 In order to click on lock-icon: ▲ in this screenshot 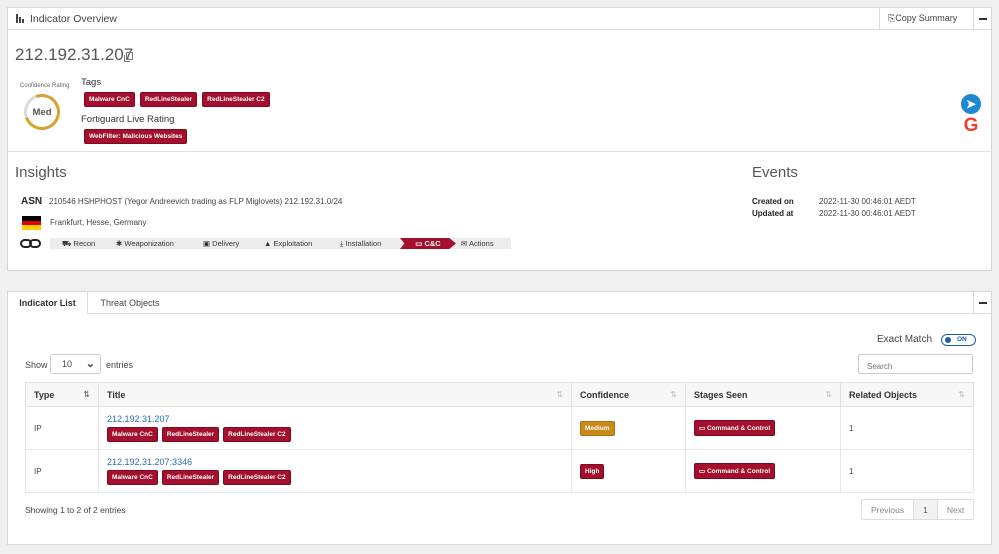, I will do `click(269, 243)`.